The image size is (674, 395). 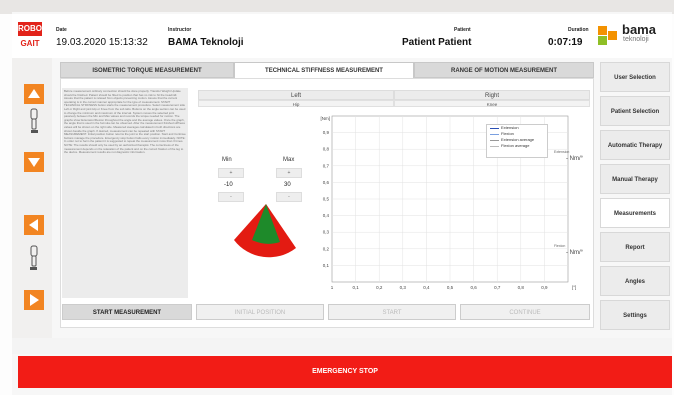 I want to click on bama-brand-name: bama, so click(x=639, y=29).